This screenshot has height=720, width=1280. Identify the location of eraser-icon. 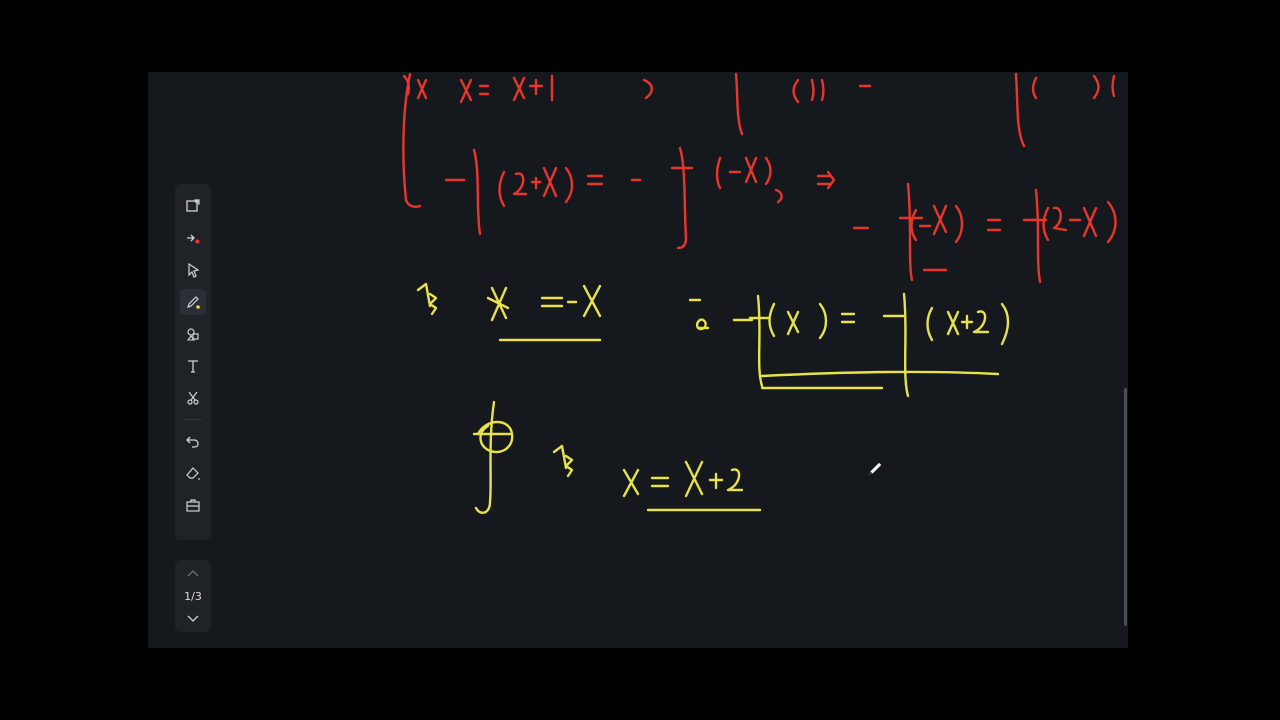
(193, 473).